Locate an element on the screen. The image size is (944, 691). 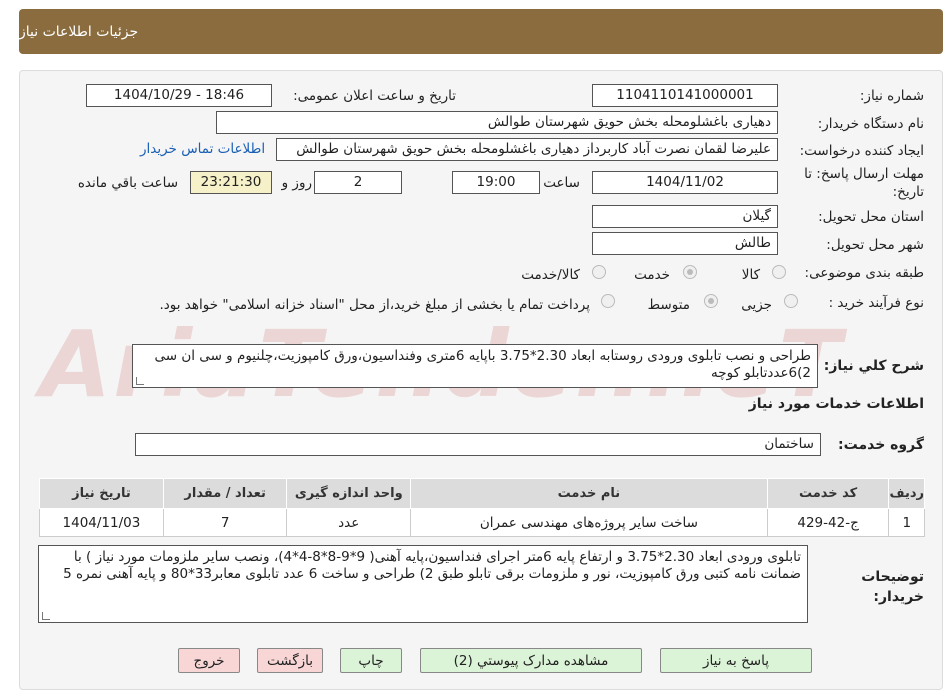
exit-button: خروج is located at coordinates (209, 660).